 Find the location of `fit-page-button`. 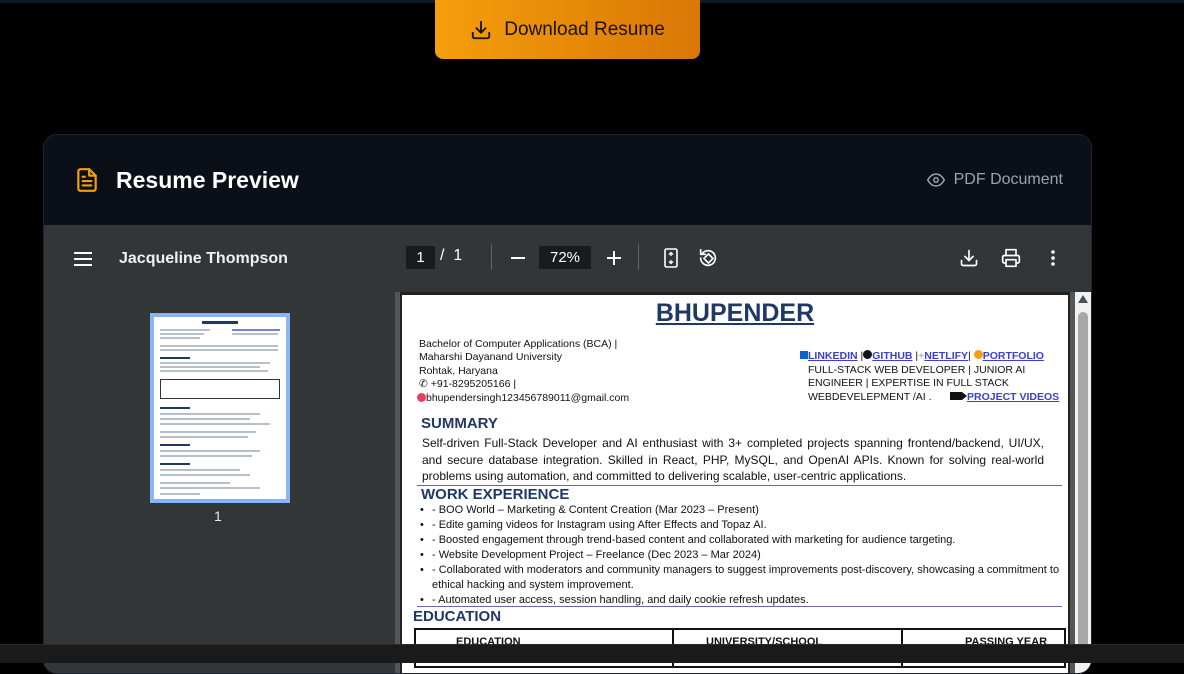

fit-page-button is located at coordinates (671, 258).